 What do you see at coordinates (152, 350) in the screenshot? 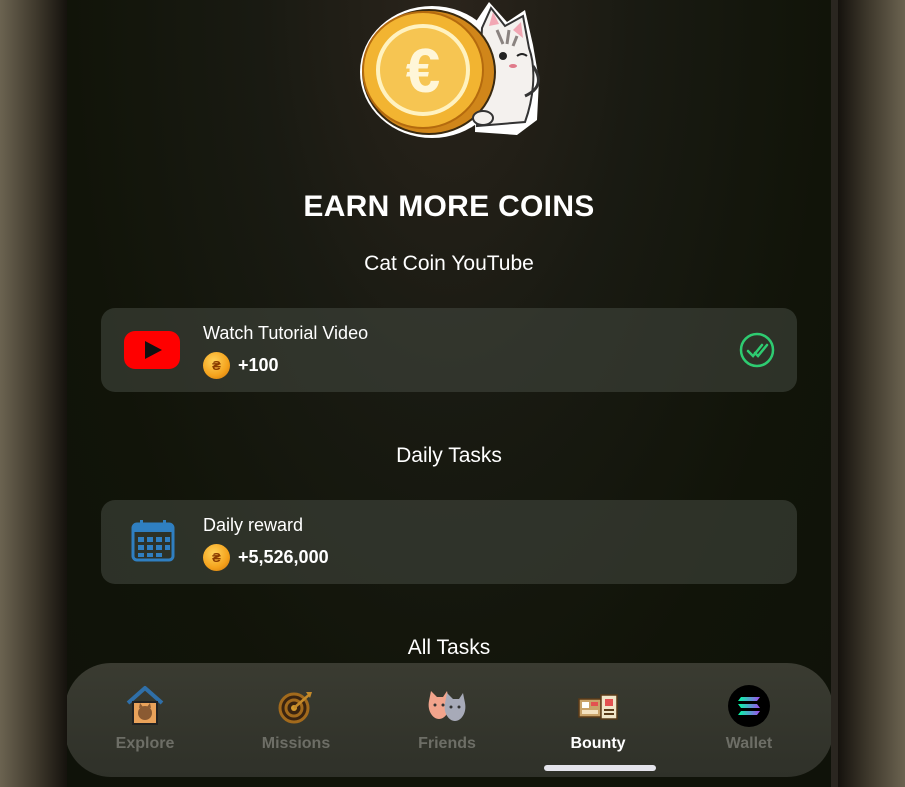
I see `youtube-icon` at bounding box center [152, 350].